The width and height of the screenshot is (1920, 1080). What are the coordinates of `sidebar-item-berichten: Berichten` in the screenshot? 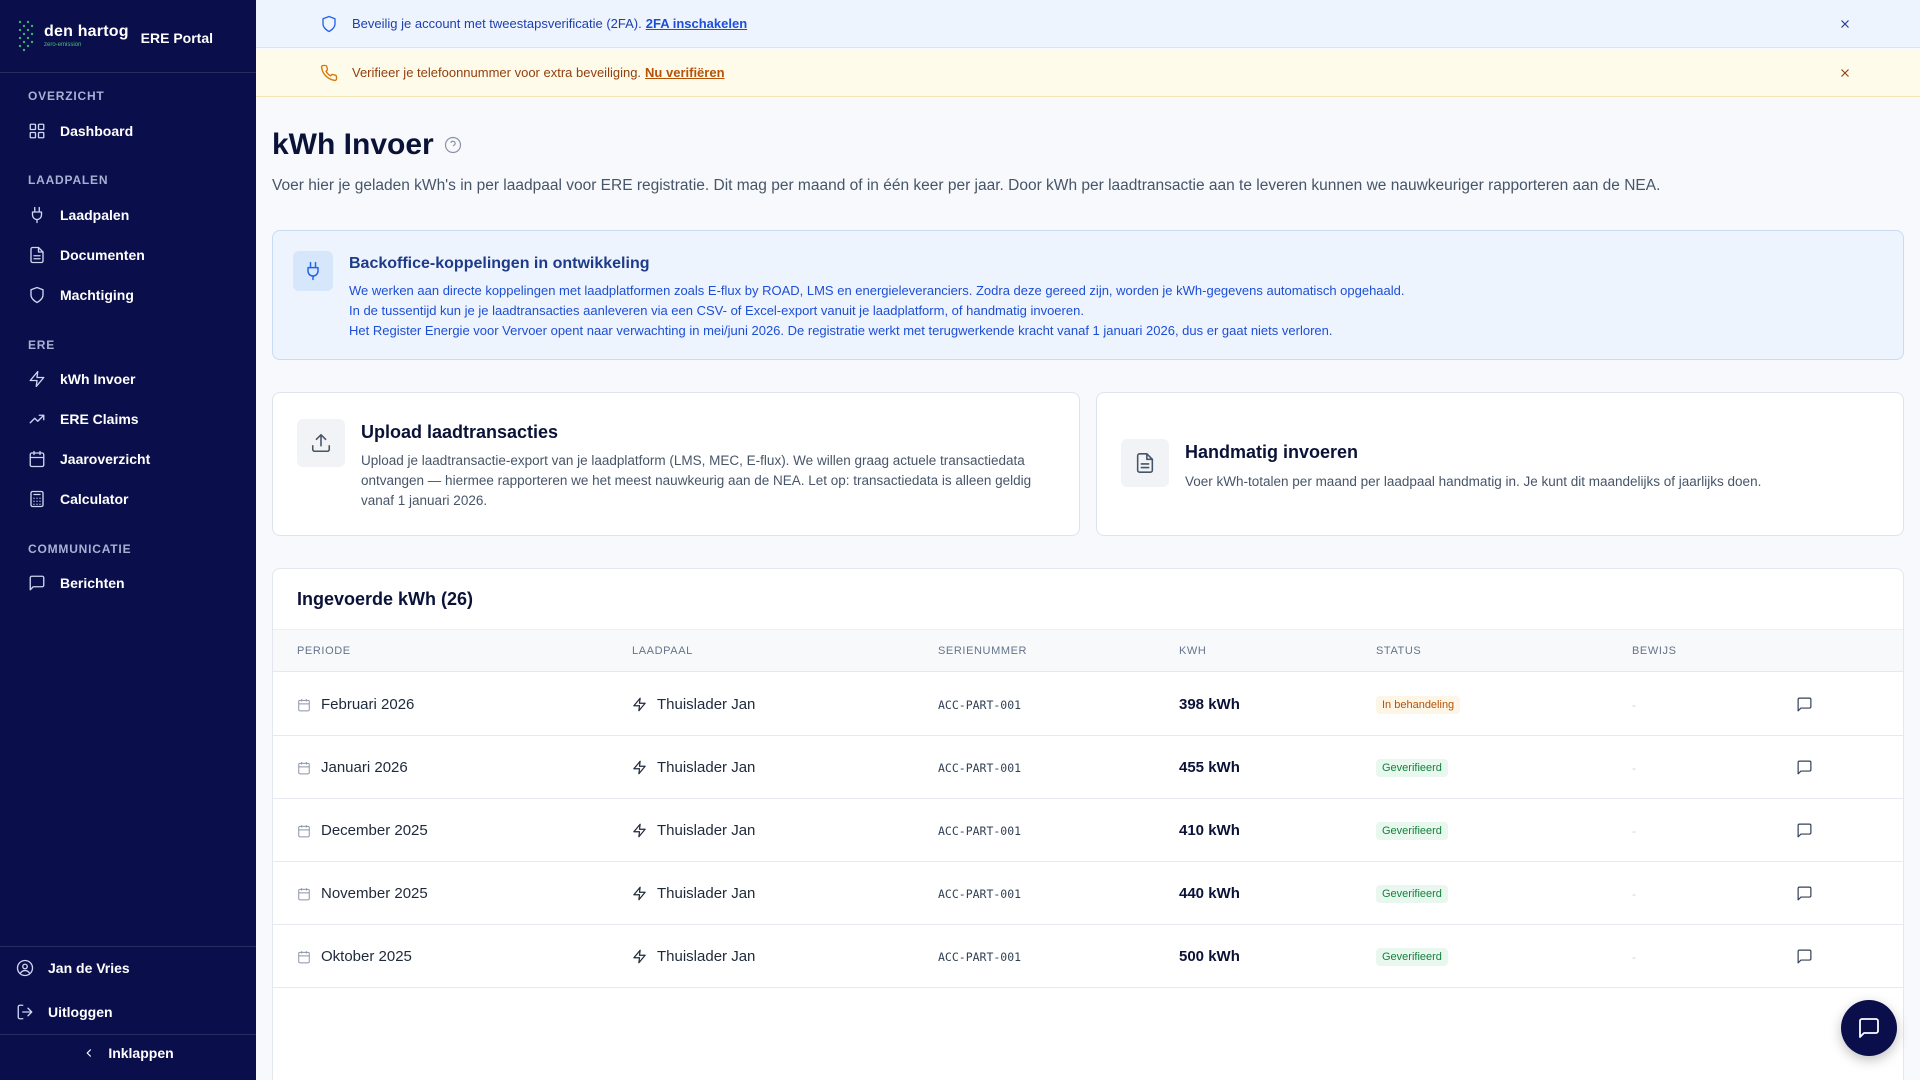 It's located at (76, 583).